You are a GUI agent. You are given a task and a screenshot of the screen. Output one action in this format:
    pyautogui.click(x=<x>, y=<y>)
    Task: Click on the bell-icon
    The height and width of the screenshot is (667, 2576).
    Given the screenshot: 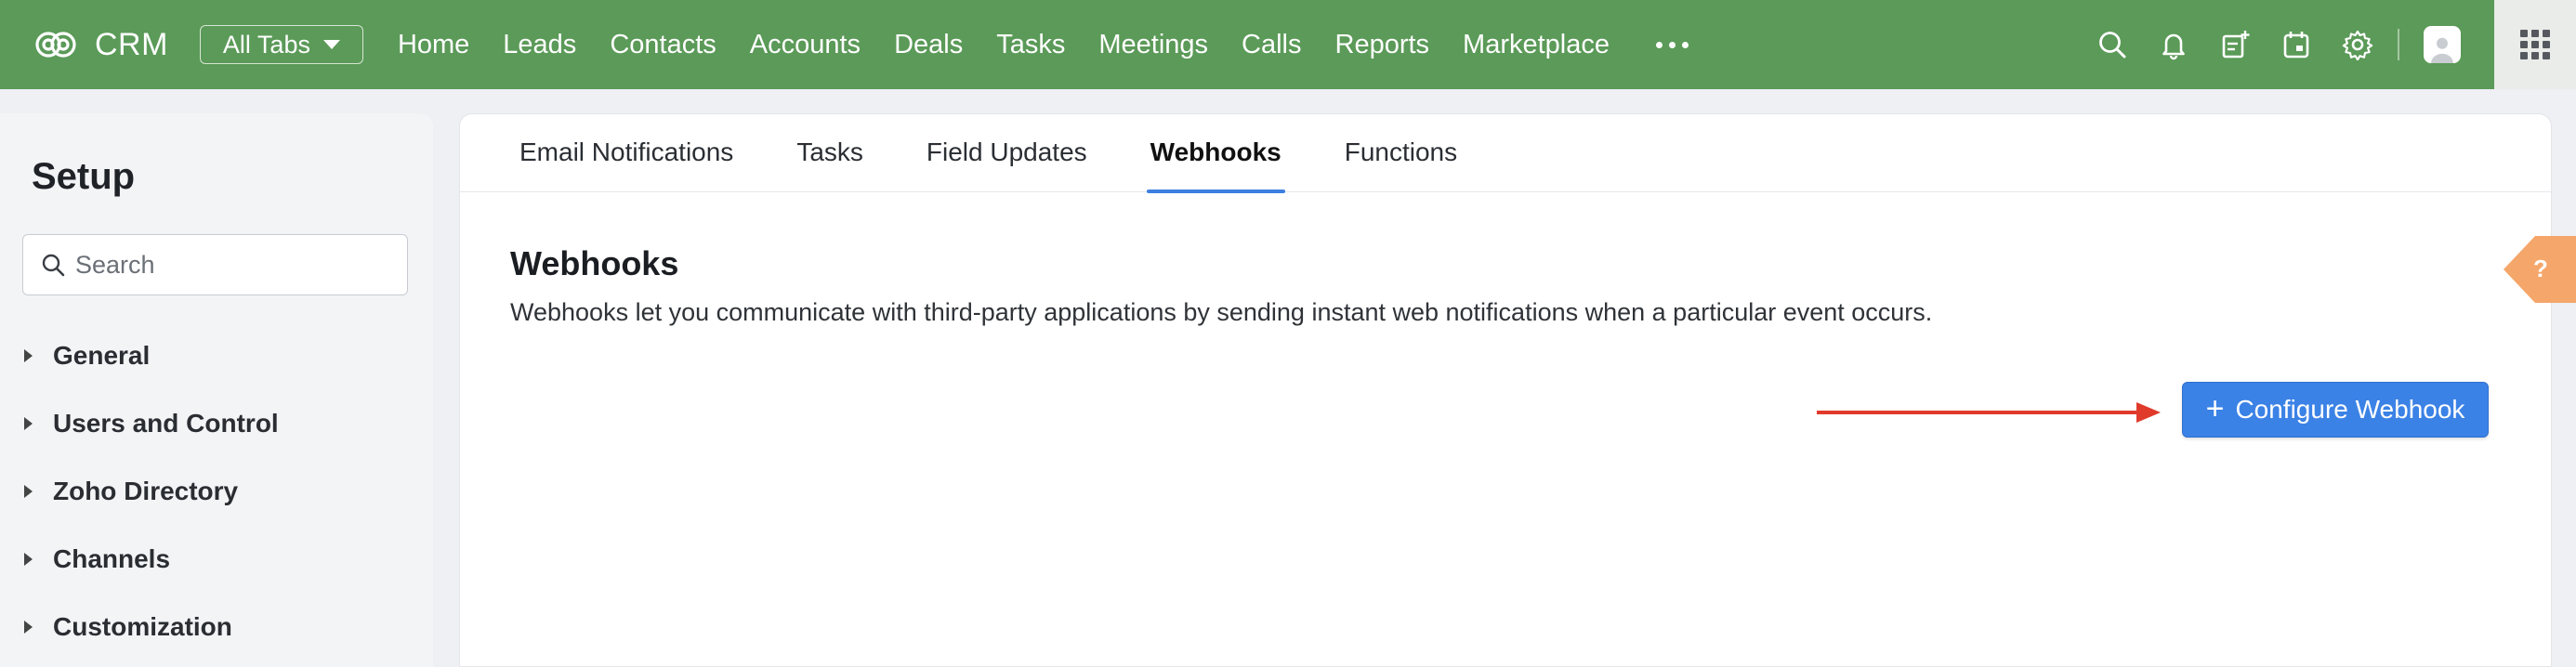 What is the action you would take?
    pyautogui.click(x=2173, y=44)
    